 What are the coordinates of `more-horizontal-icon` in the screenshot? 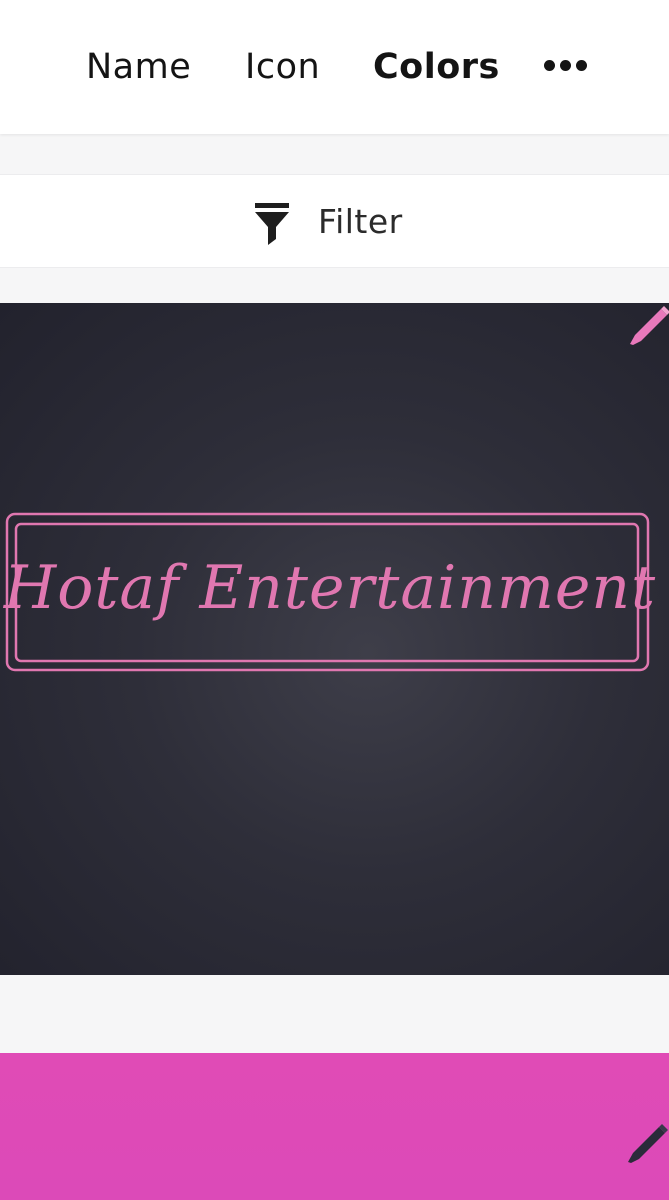 It's located at (549, 65).